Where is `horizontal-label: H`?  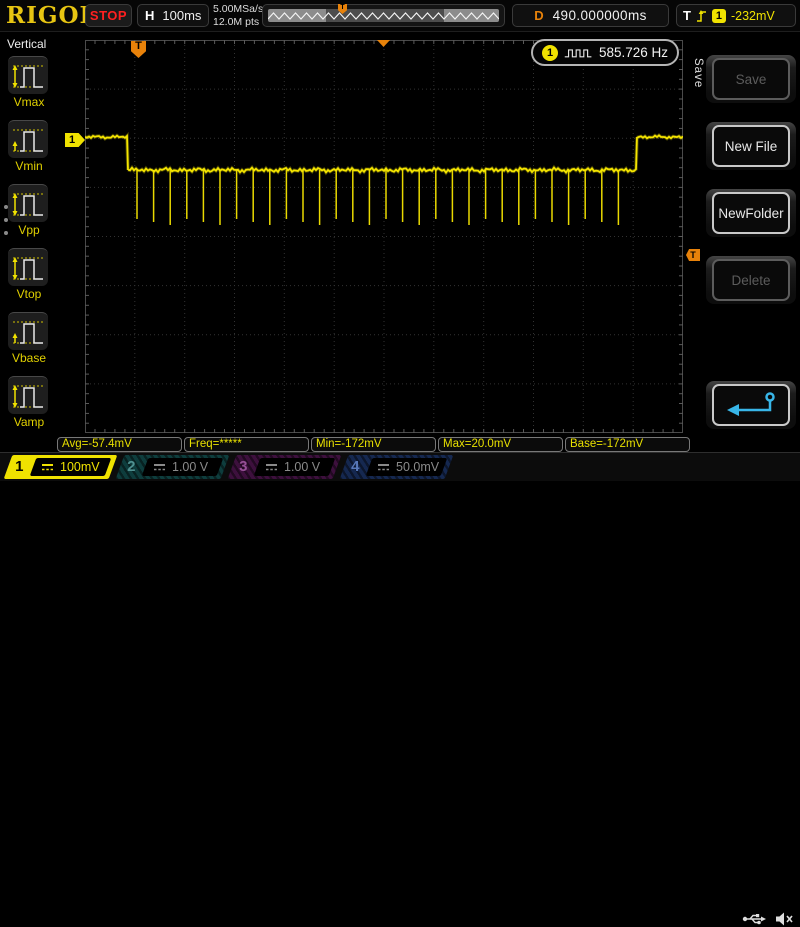 horizontal-label: H is located at coordinates (150, 15).